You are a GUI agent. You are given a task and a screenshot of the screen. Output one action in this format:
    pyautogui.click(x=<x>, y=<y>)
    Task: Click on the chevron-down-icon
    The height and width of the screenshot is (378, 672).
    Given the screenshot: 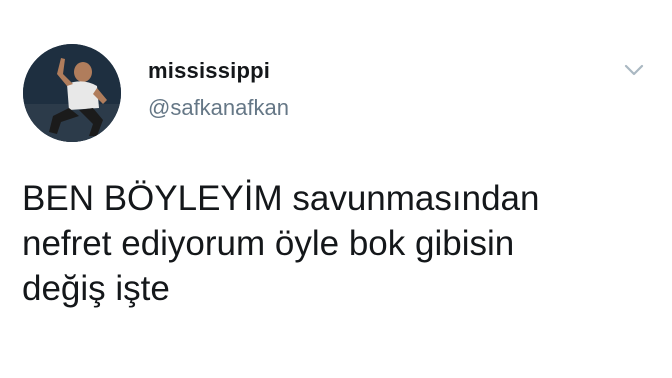 What is the action you would take?
    pyautogui.click(x=634, y=70)
    